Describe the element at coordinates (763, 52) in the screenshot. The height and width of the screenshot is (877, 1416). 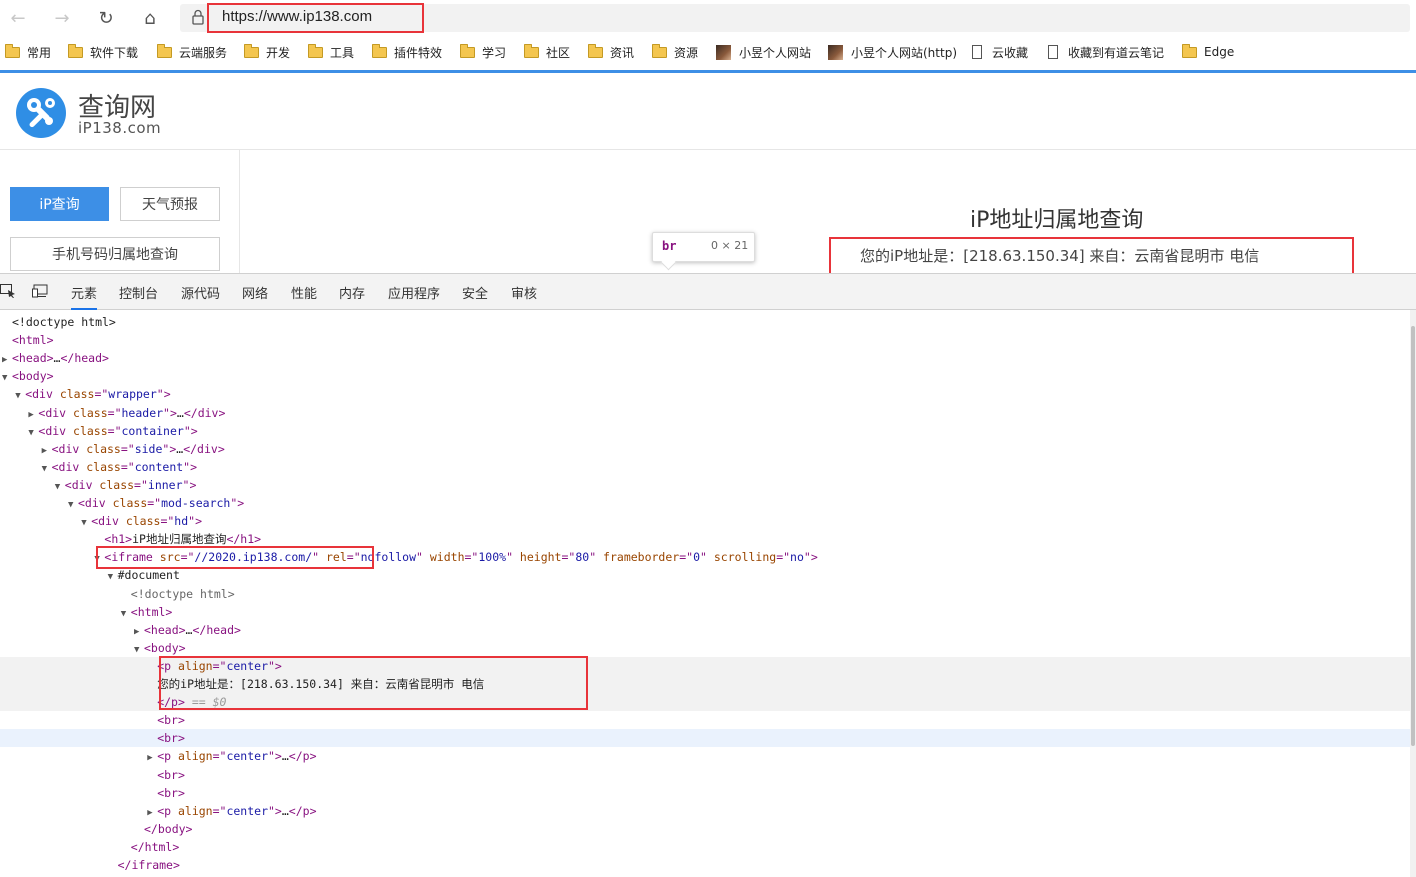
I see `bookmark-item: 小昱个人网站` at that location.